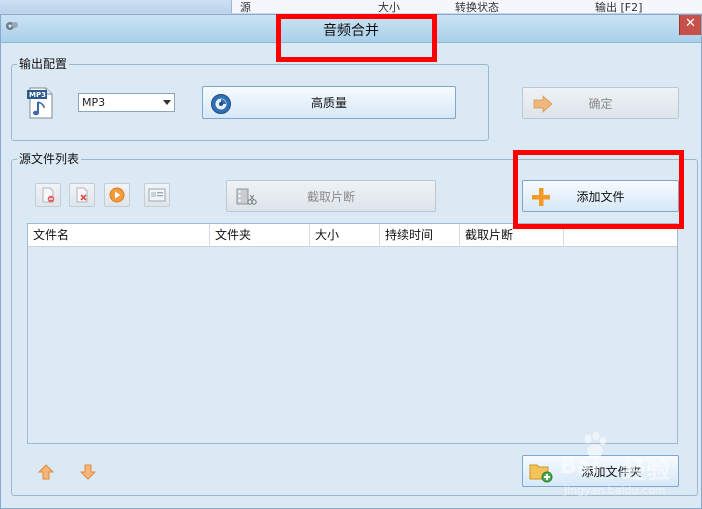 This screenshot has height=509, width=702. I want to click on column-header-folder: 文件夹, so click(260, 235).